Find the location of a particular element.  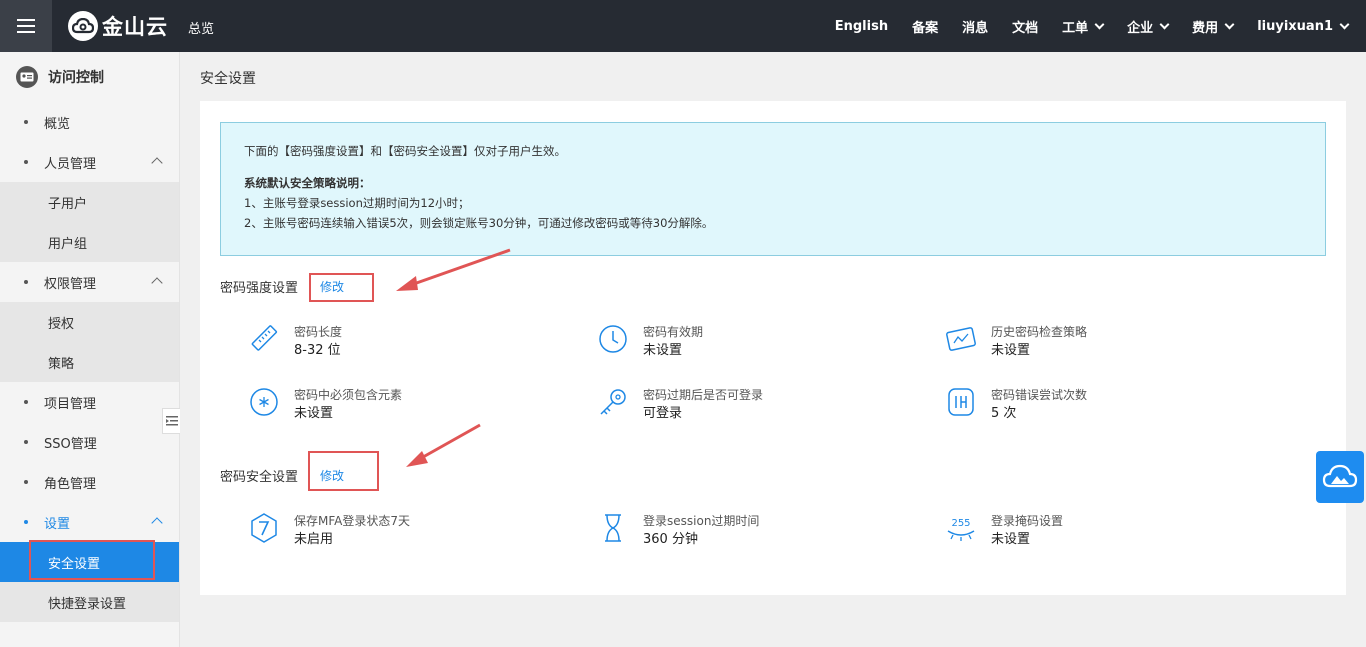

clock-icon is located at coordinates (613, 339).